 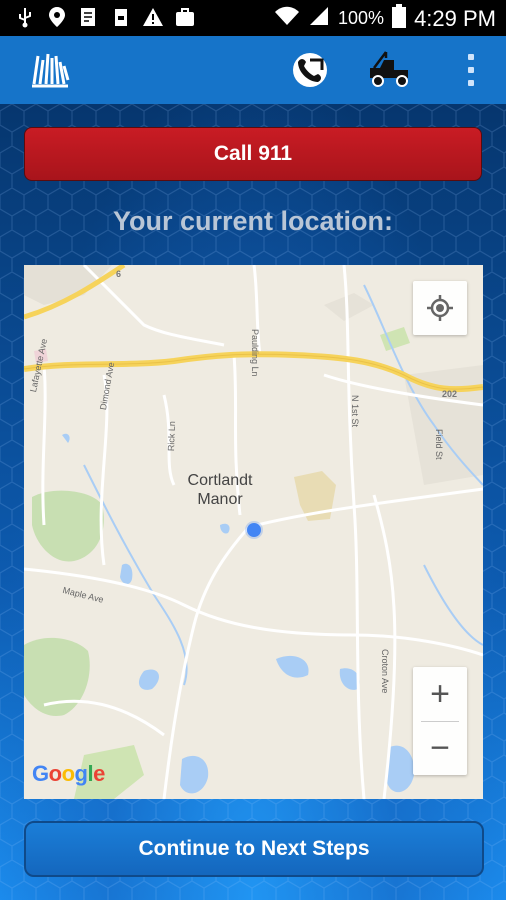 What do you see at coordinates (455, 18) in the screenshot?
I see `clock: 4:29 PM` at bounding box center [455, 18].